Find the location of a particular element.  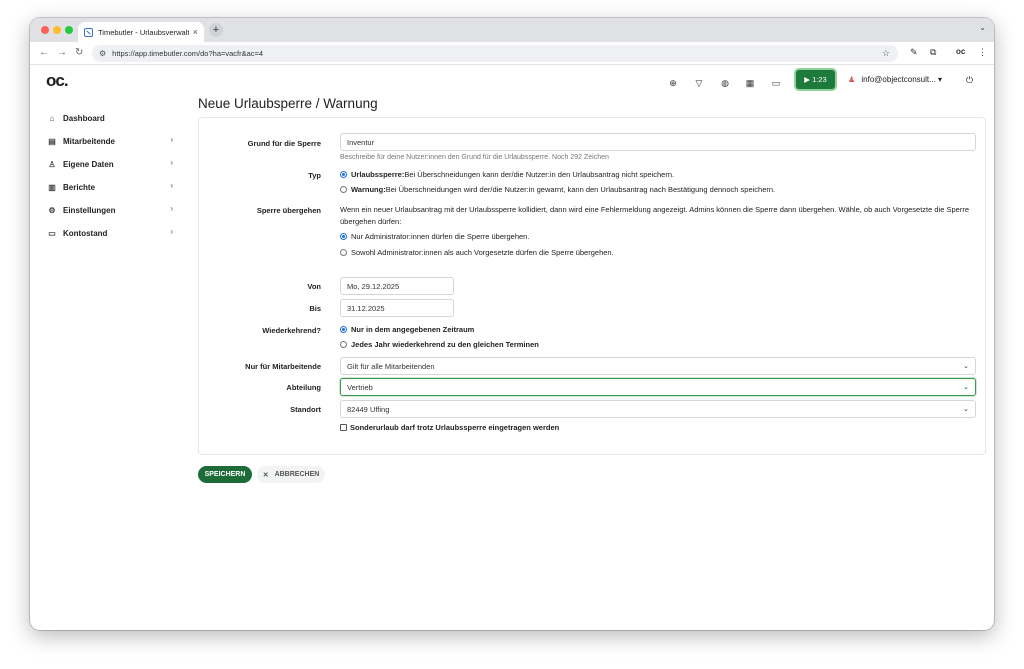

calendar-icon: ▦ is located at coordinates (750, 83).